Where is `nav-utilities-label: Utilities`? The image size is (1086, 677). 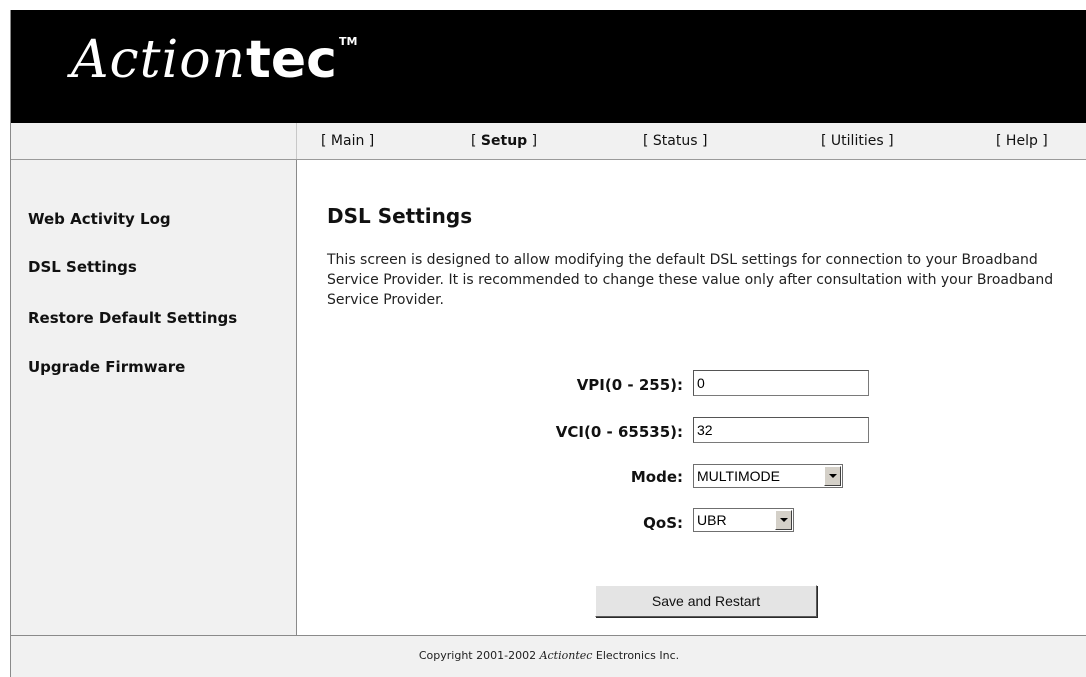 nav-utilities-label: Utilities is located at coordinates (857, 141).